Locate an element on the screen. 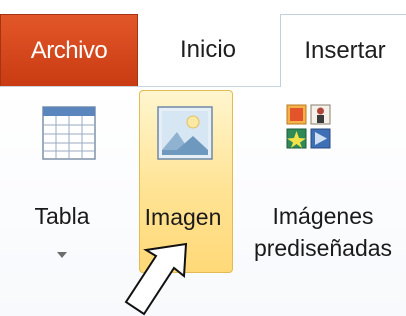  tab-home: Inicio is located at coordinates (208, 50).